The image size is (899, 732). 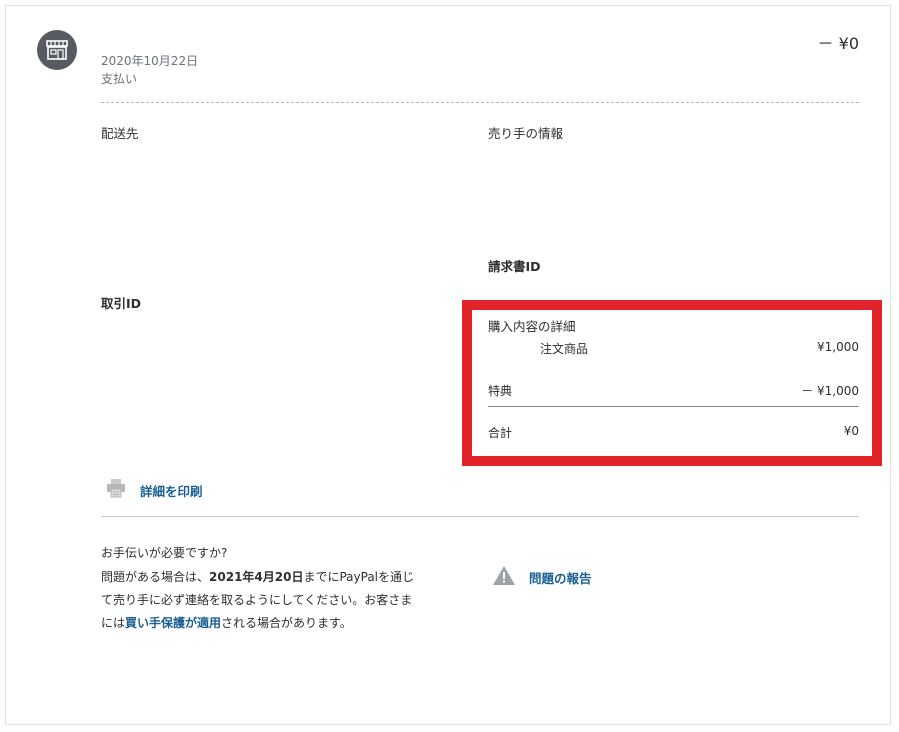 I want to click on printer-icon, so click(x=116, y=490).